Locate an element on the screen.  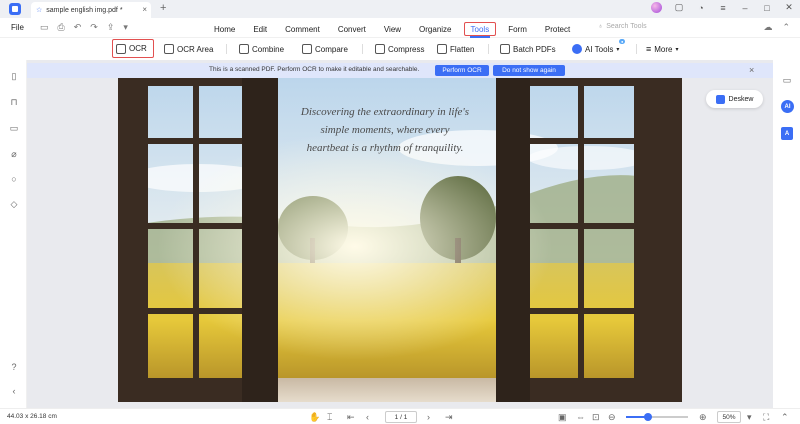
combine-label: Combine is located at coordinates (268, 49).